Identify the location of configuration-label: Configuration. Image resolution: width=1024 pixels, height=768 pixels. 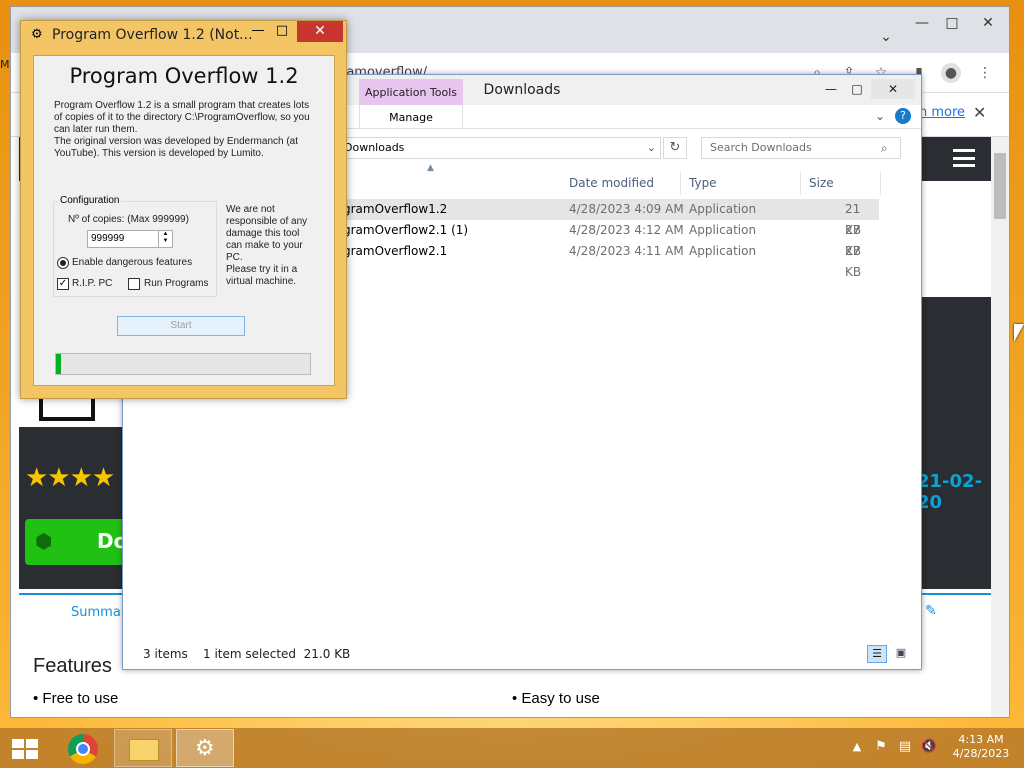
(90, 200).